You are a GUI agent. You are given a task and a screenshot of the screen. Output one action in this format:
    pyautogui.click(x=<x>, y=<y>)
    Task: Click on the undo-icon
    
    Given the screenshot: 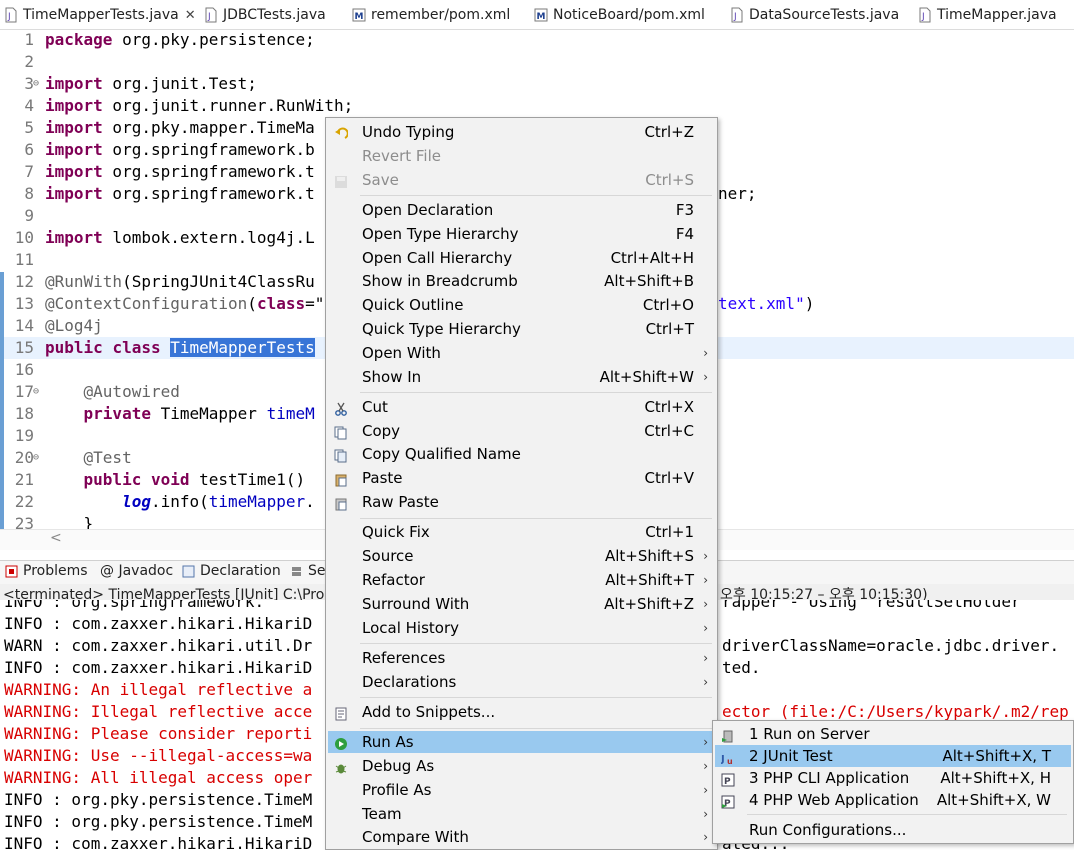 What is the action you would take?
    pyautogui.click(x=341, y=132)
    